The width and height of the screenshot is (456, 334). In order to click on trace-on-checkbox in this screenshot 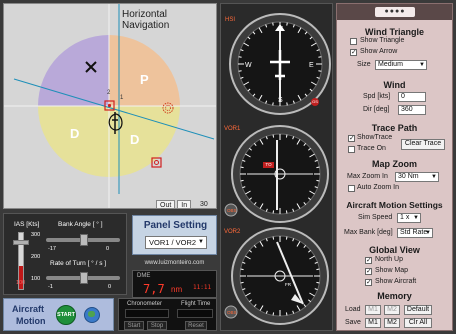, I will do `click(351, 149)`.